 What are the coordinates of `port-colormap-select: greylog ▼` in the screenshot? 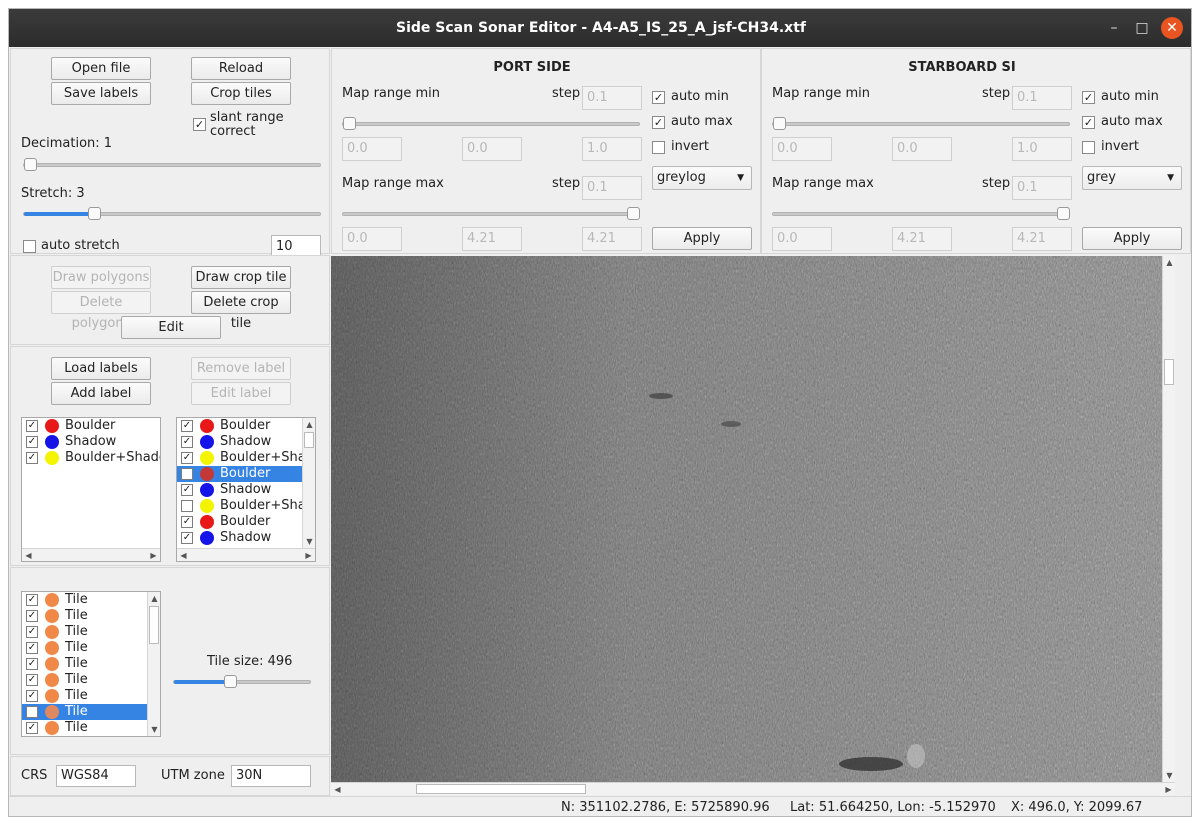 It's located at (702, 178).